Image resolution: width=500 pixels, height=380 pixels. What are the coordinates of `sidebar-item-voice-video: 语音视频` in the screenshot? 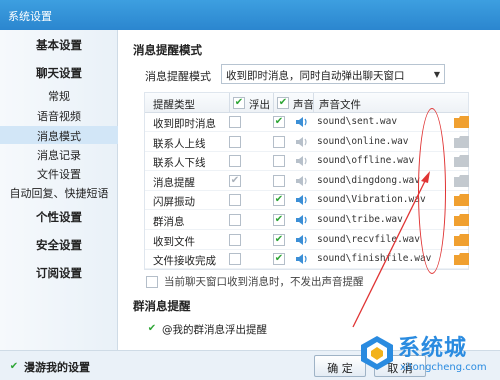 It's located at (59, 117).